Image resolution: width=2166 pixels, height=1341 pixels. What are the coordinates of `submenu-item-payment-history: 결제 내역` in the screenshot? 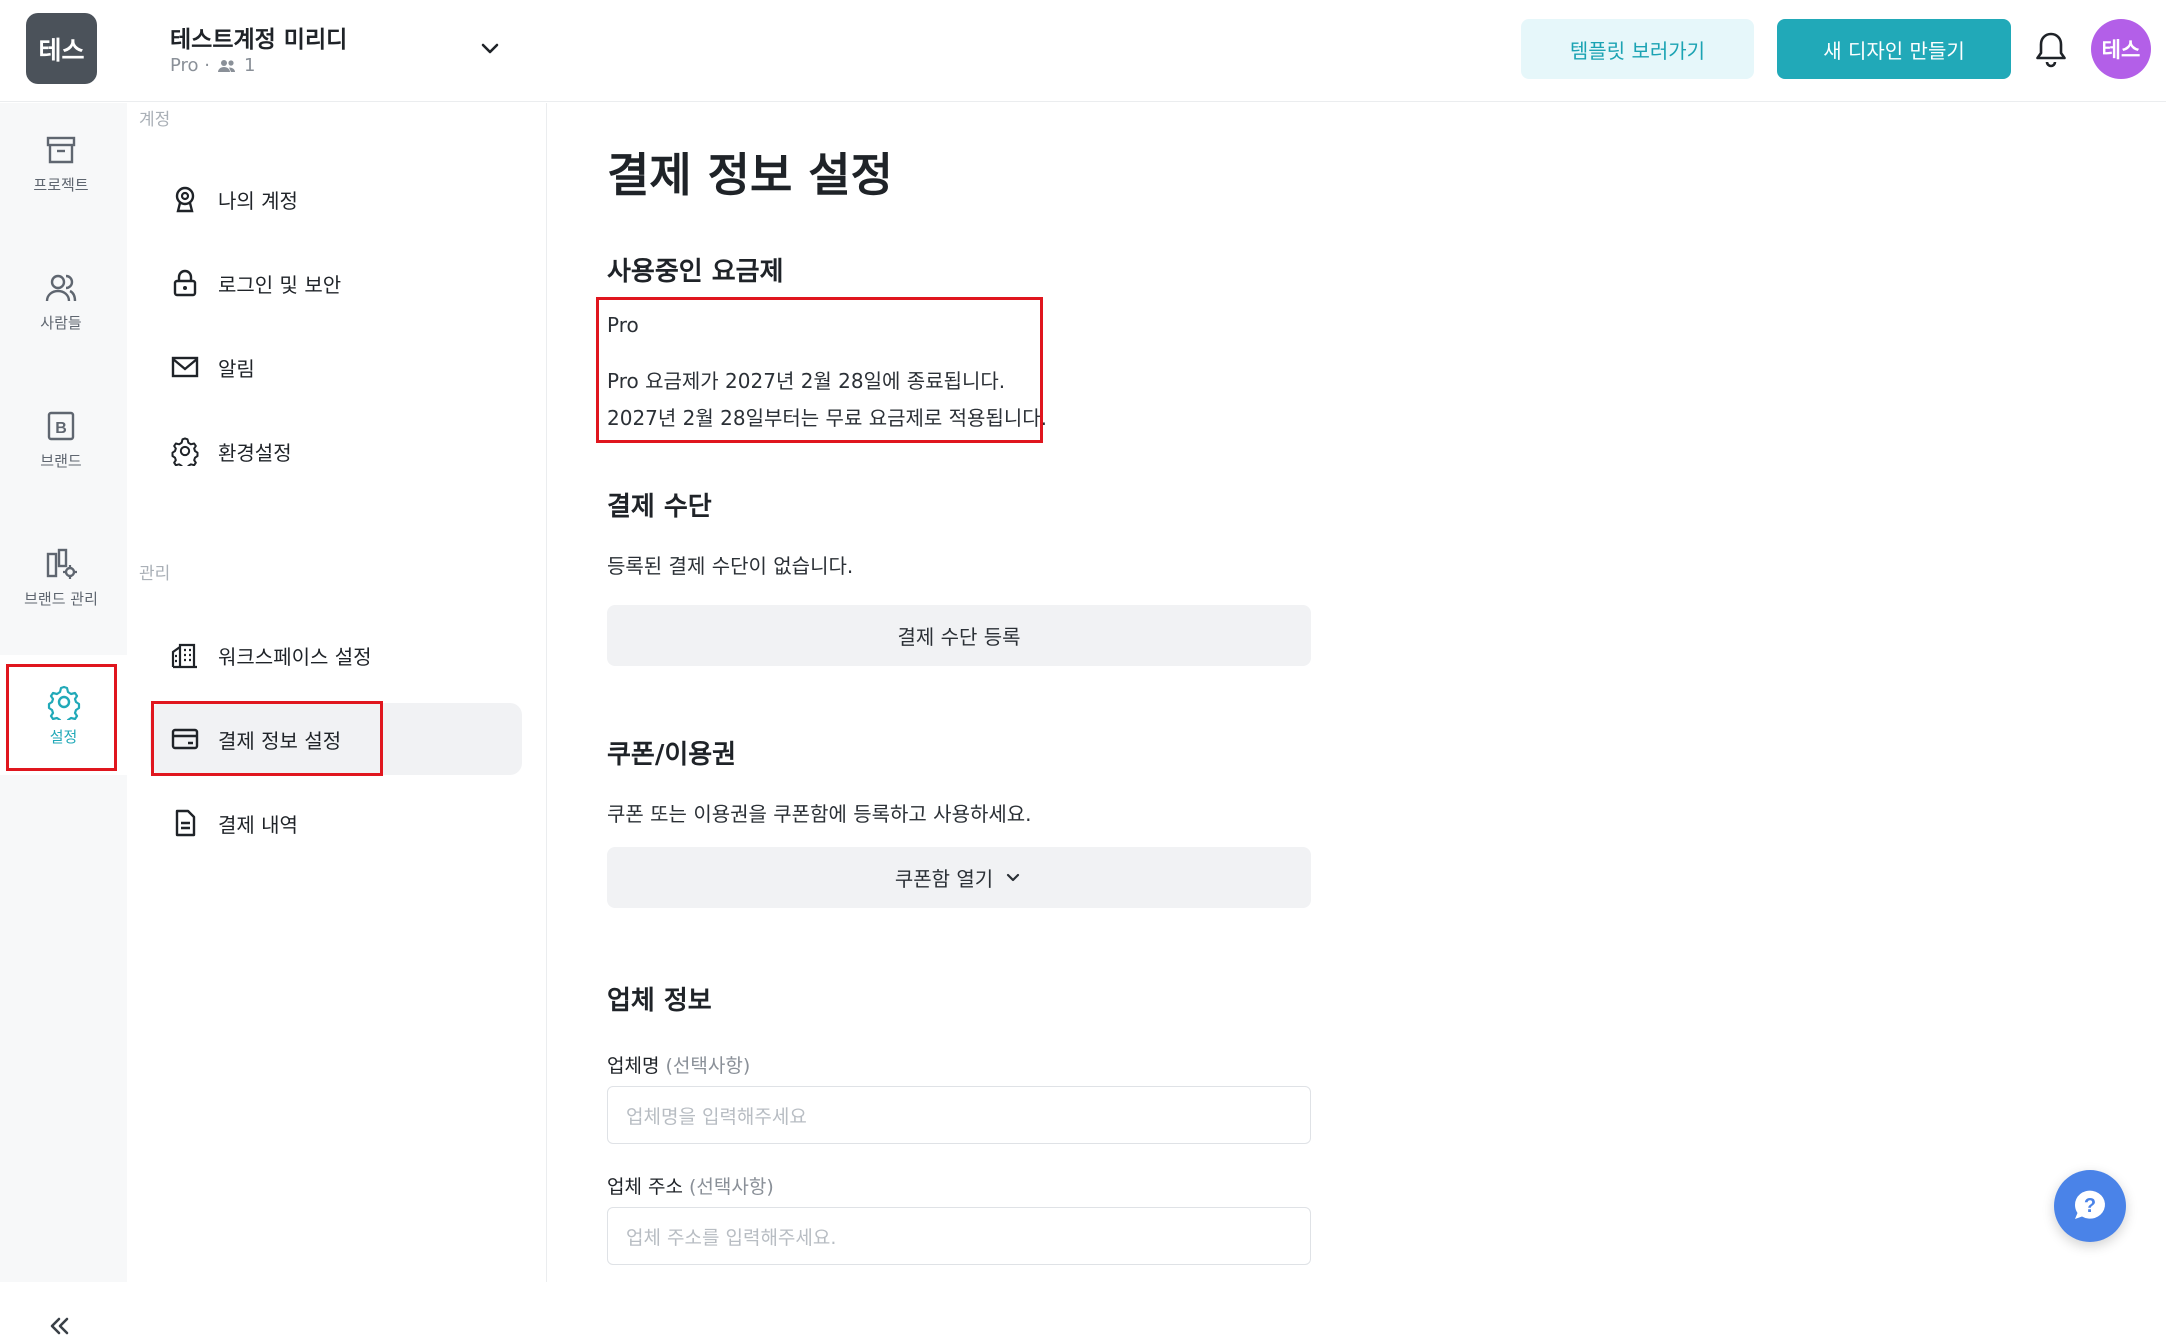 It's located at (336, 823).